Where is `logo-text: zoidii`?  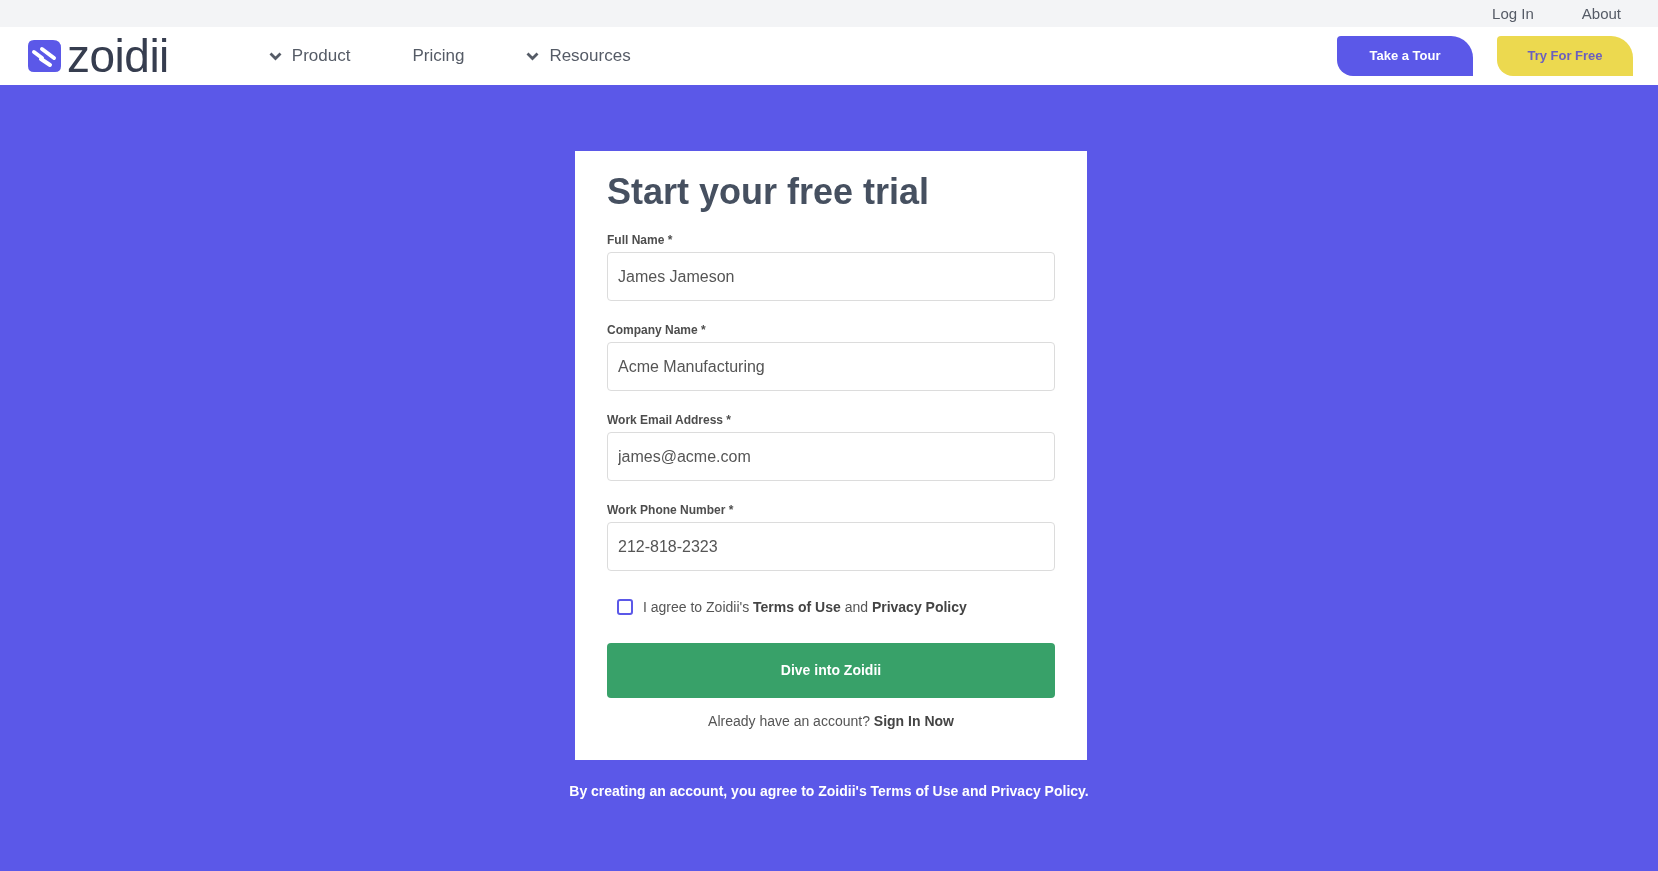
logo-text: zoidii is located at coordinates (118, 56).